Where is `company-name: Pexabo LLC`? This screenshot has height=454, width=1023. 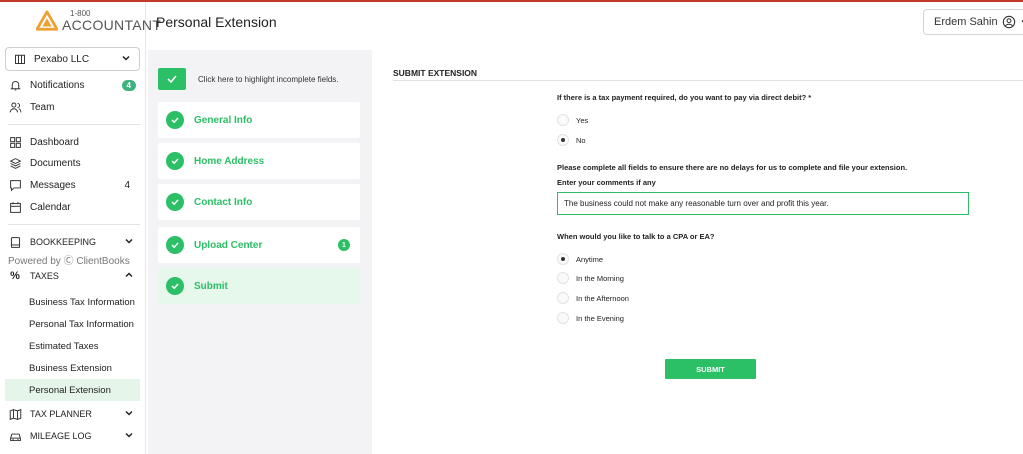
company-name: Pexabo LLC is located at coordinates (62, 59).